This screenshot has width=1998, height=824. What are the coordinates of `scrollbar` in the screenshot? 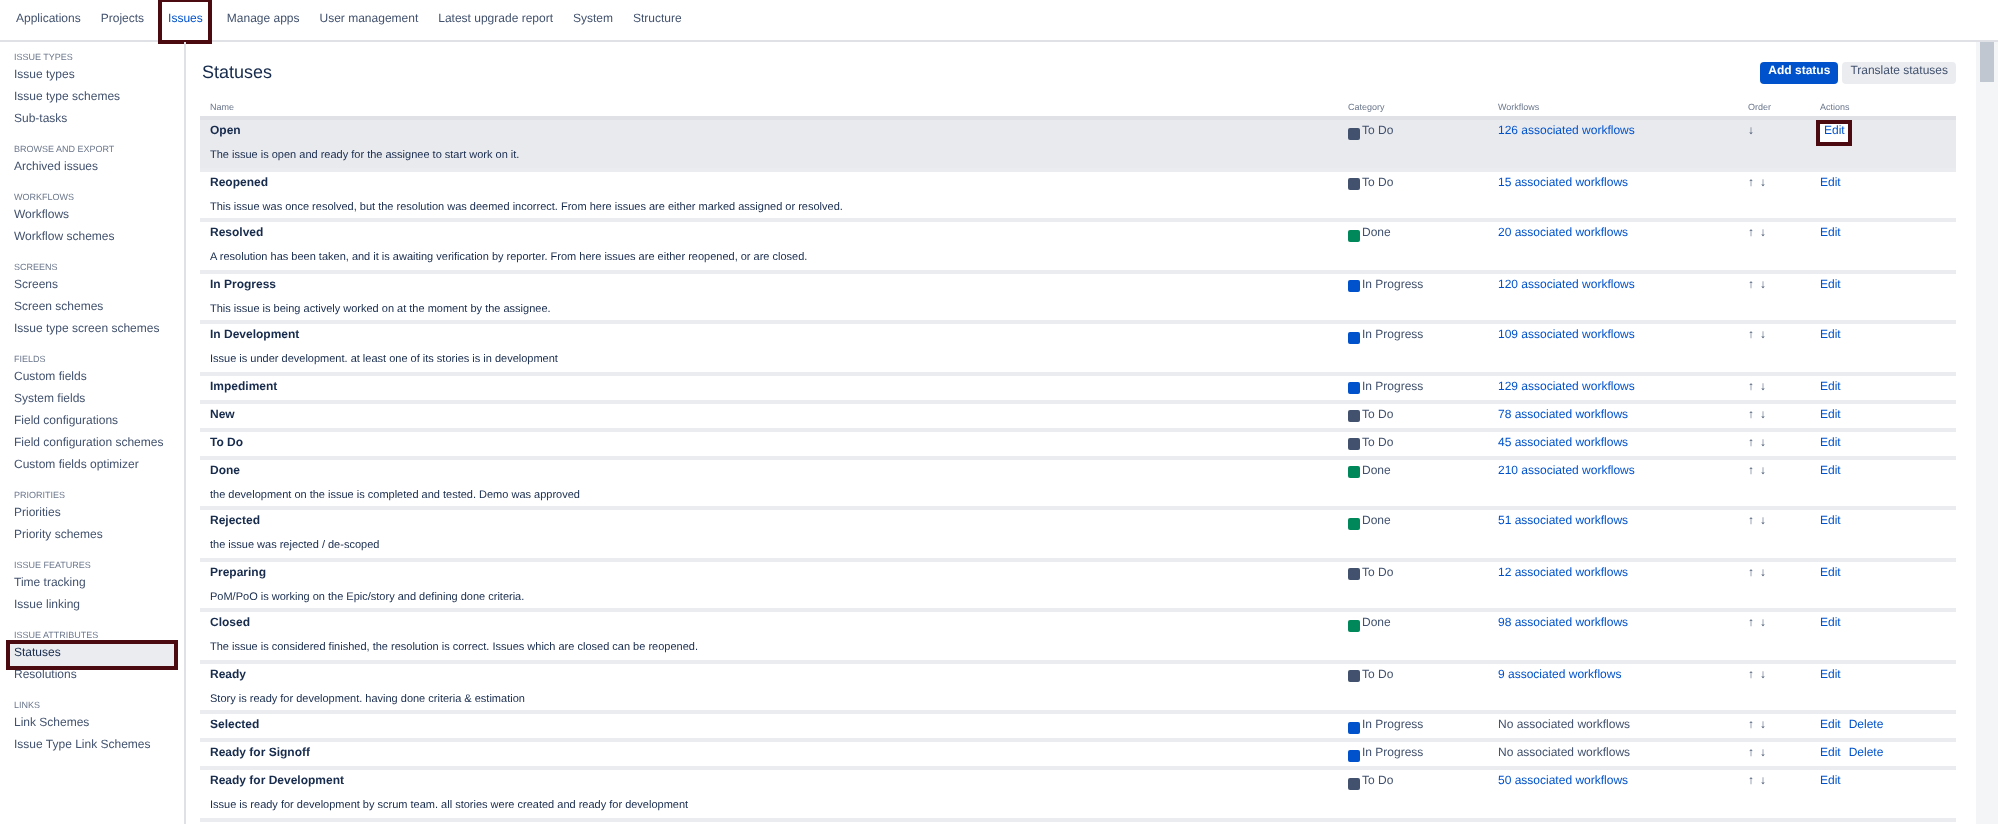 It's located at (1987, 433).